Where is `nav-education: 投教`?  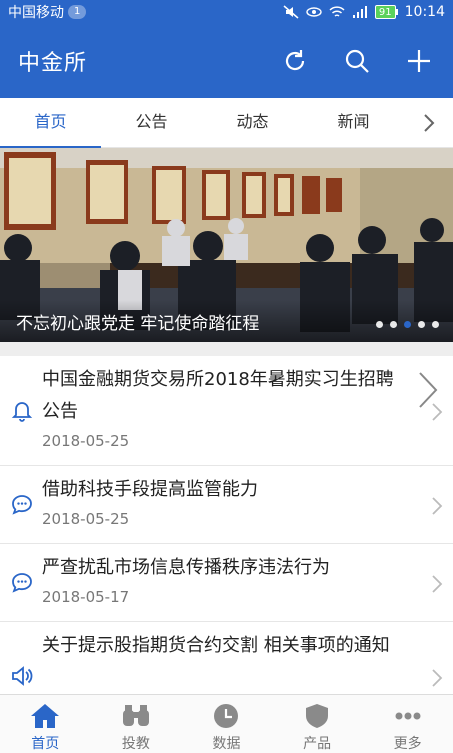 nav-education: 投教 is located at coordinates (136, 724).